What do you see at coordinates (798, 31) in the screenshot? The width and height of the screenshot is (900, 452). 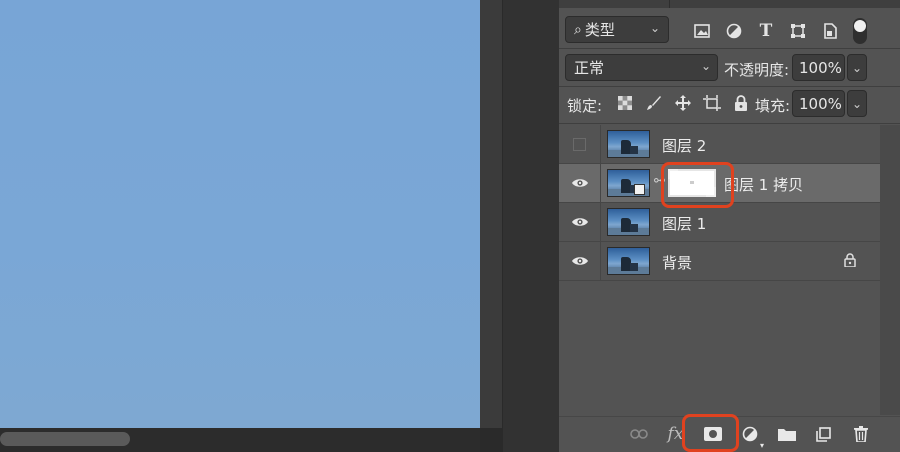 I see `shape-filter-icon` at bounding box center [798, 31].